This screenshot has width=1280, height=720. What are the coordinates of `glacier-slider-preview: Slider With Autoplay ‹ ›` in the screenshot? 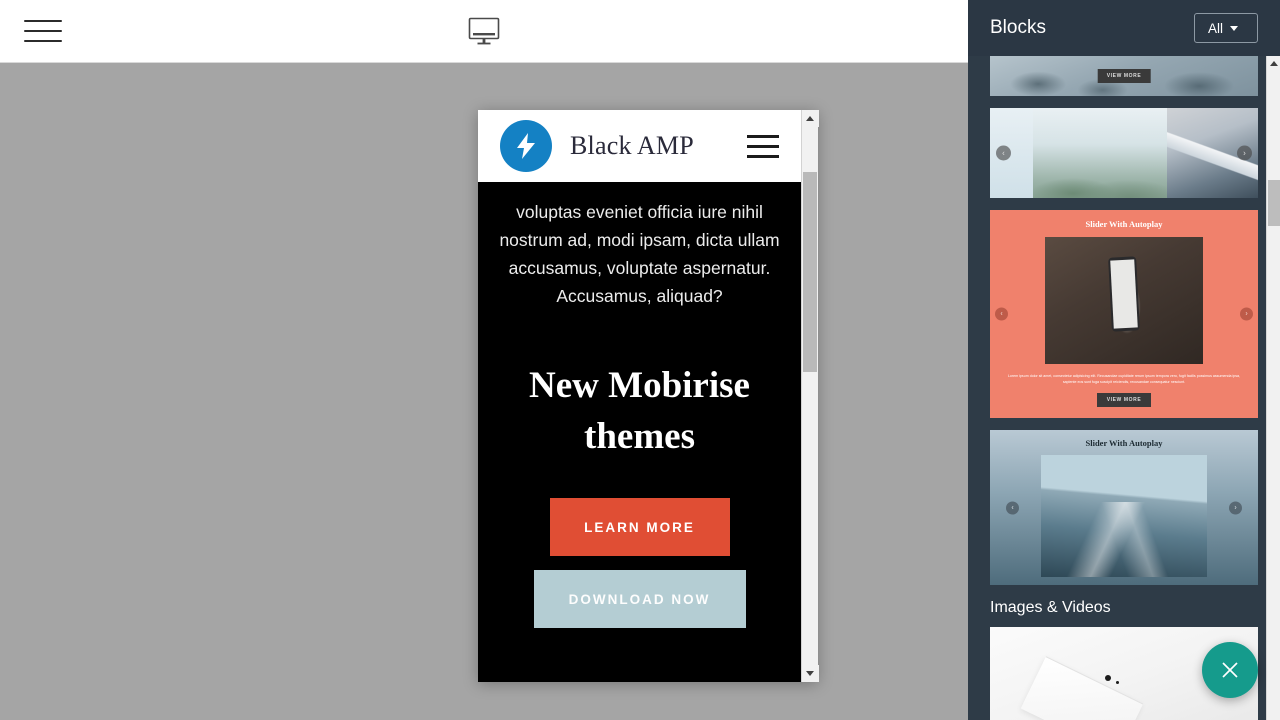 It's located at (1124, 508).